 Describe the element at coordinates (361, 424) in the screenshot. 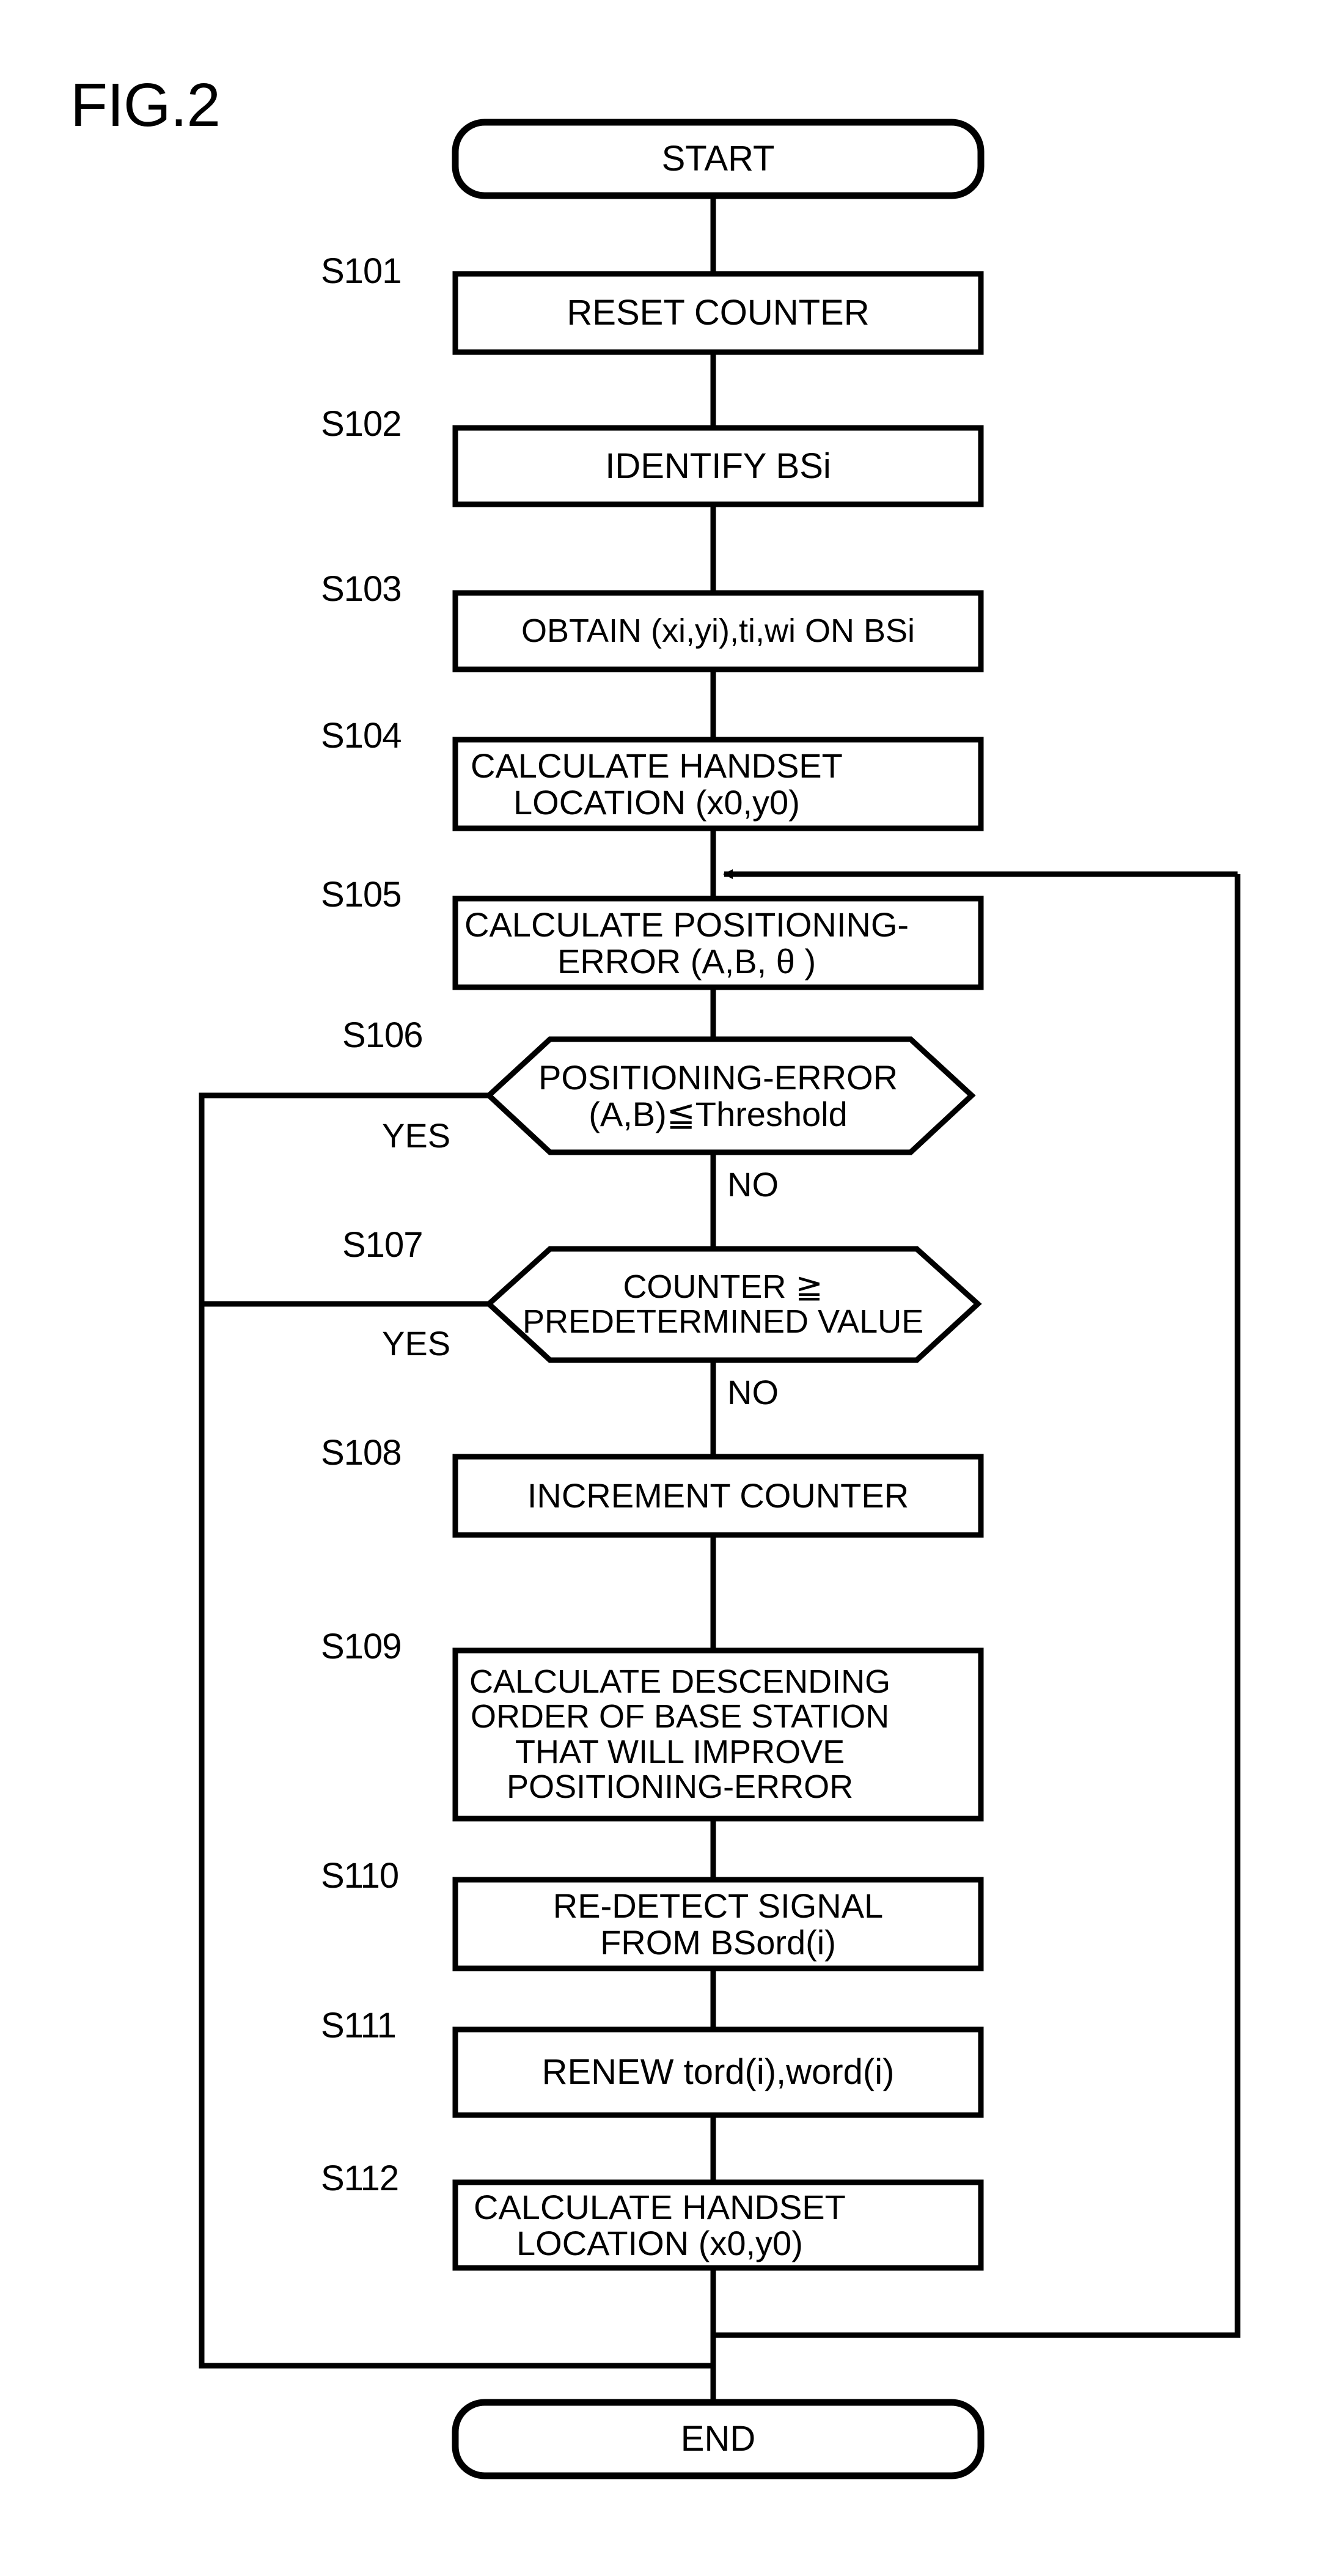

I see `step-label-s102: S102` at that location.